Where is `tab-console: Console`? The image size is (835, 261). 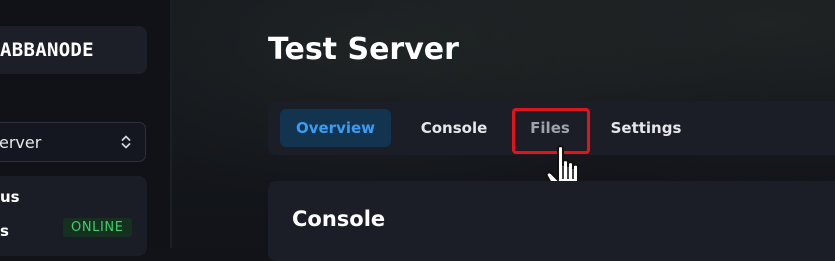
tab-console: Console is located at coordinates (454, 128).